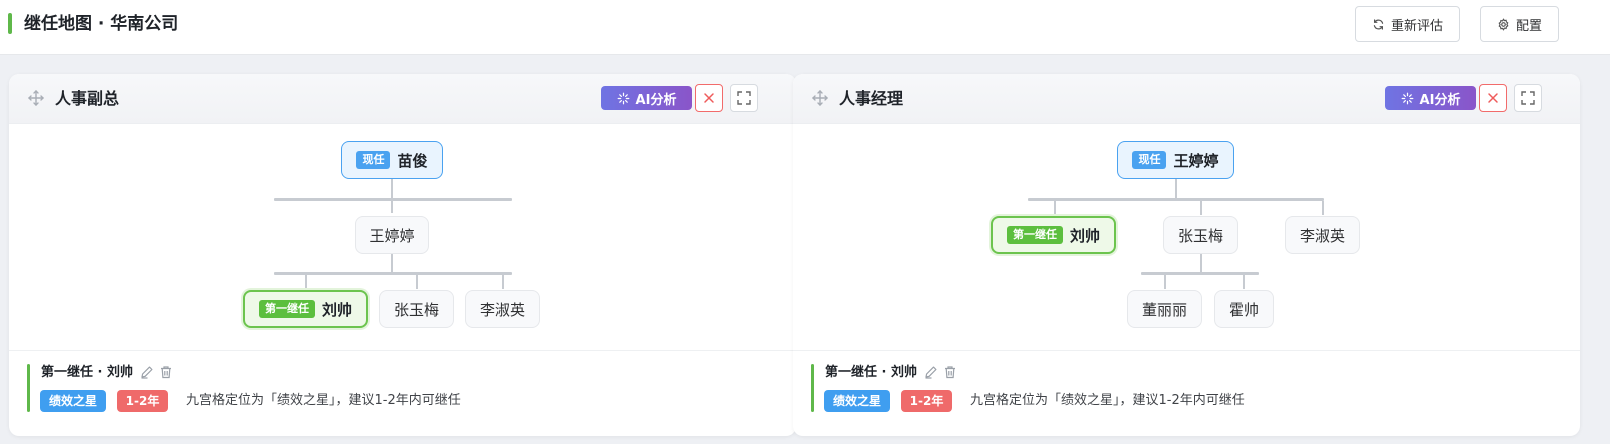 The image size is (1610, 444). Describe the element at coordinates (101, 24) in the screenshot. I see `page-title: 继任地图 · 华南公司` at that location.